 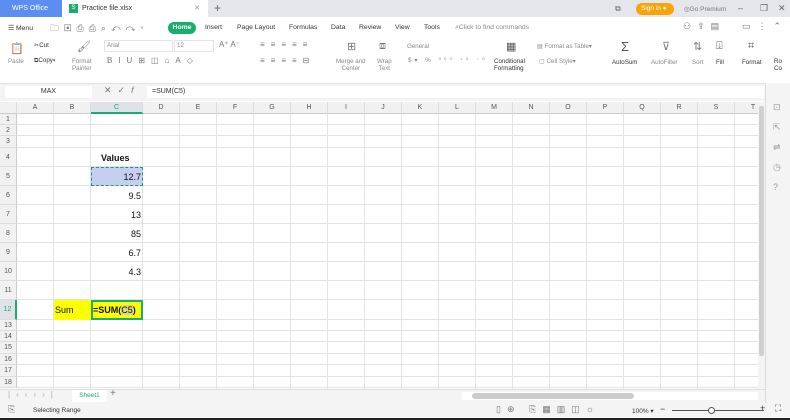 What do you see at coordinates (697, 46) in the screenshot?
I see `sort-icon: ⇅` at bounding box center [697, 46].